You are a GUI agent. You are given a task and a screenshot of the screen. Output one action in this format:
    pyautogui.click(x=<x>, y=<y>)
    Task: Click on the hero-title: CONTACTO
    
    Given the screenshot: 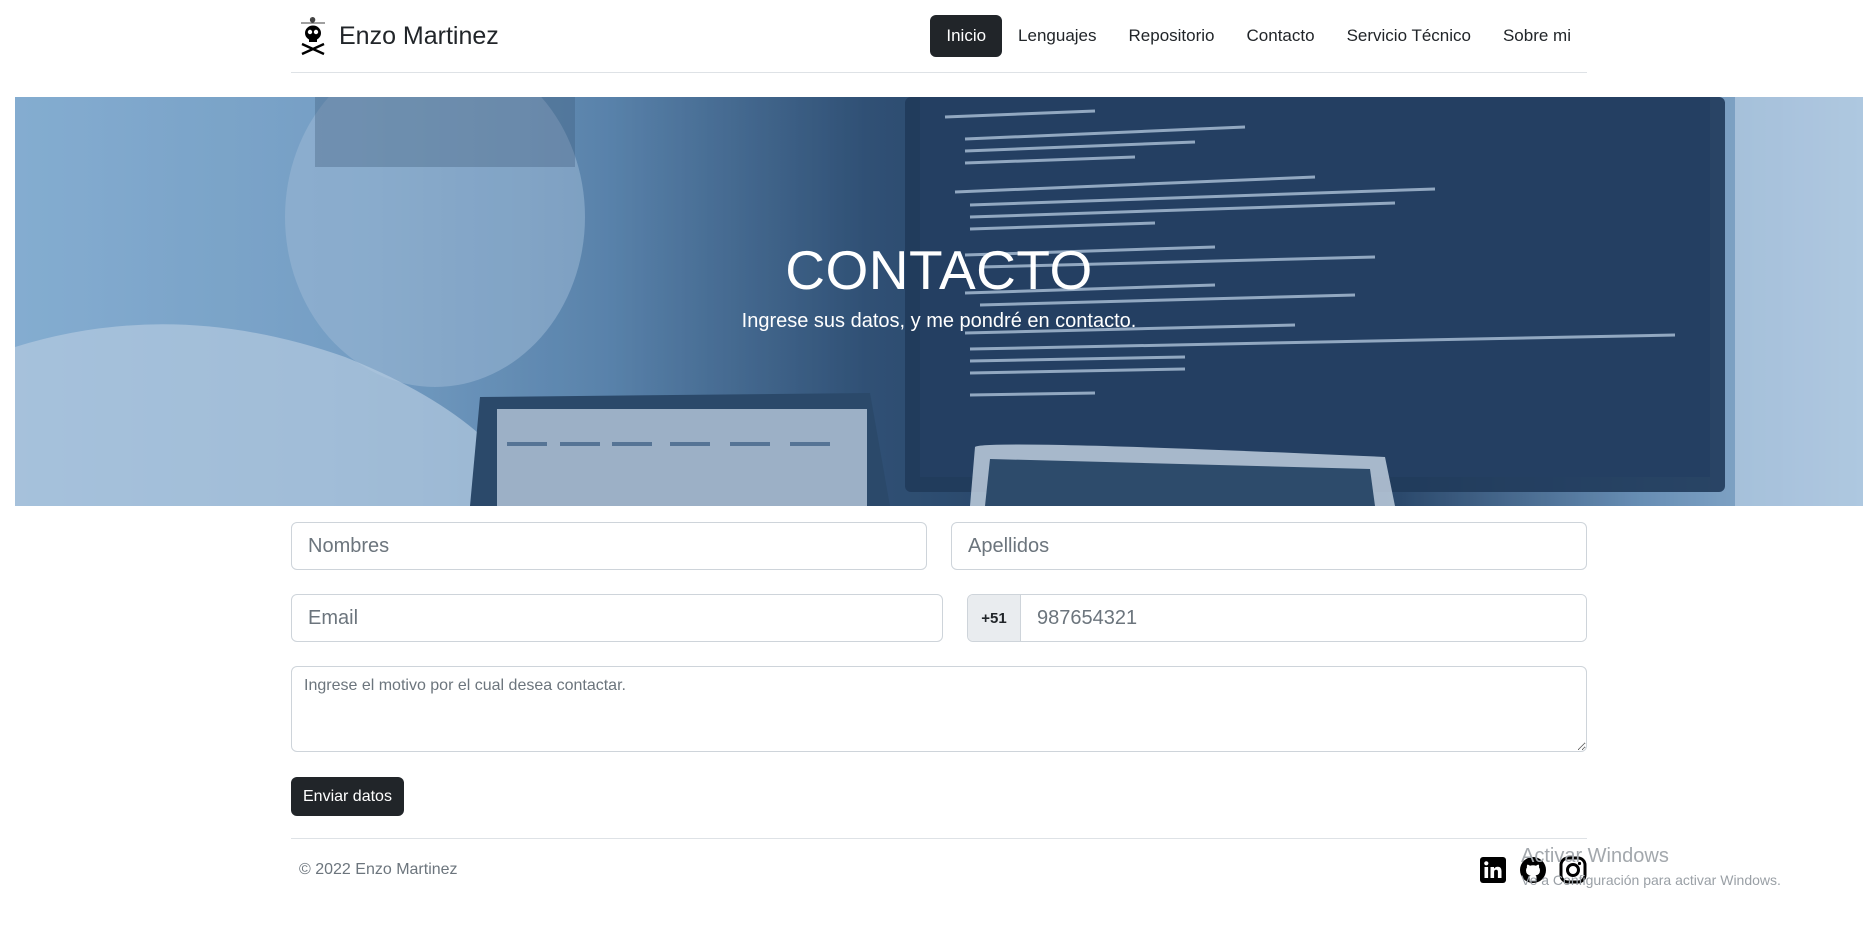 What is the action you would take?
    pyautogui.click(x=939, y=270)
    